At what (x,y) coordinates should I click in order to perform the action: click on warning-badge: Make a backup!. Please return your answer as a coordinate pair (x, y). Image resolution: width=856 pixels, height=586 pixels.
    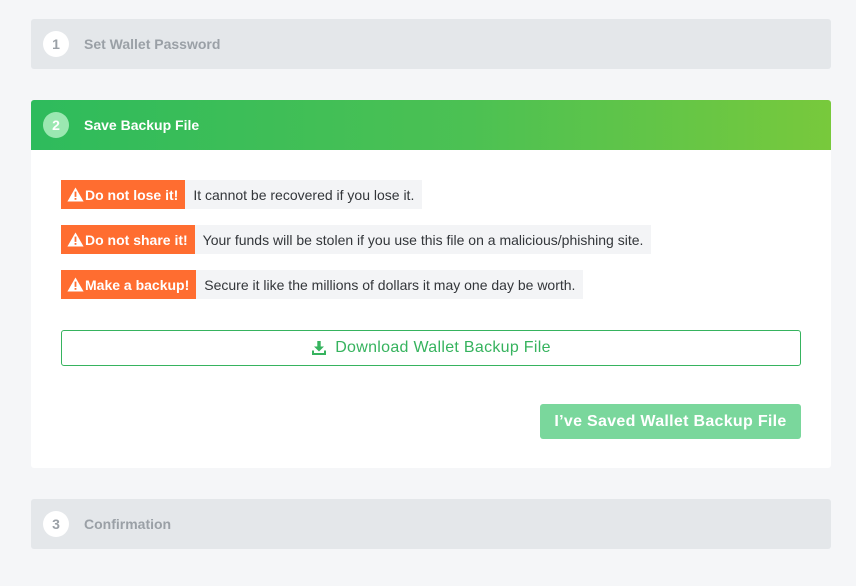
    Looking at the image, I should click on (129, 284).